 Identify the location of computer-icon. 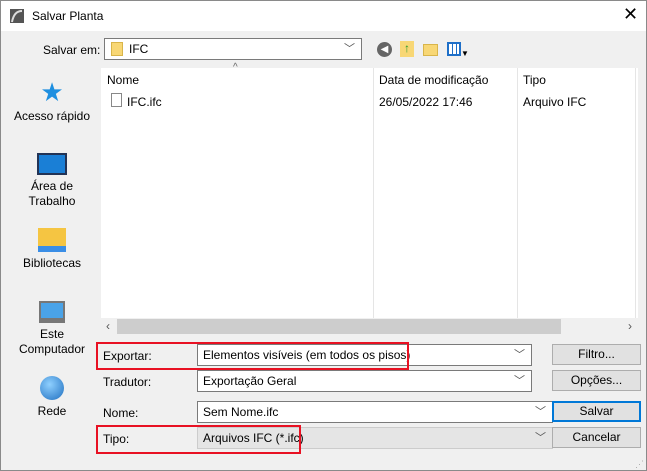
(52, 312).